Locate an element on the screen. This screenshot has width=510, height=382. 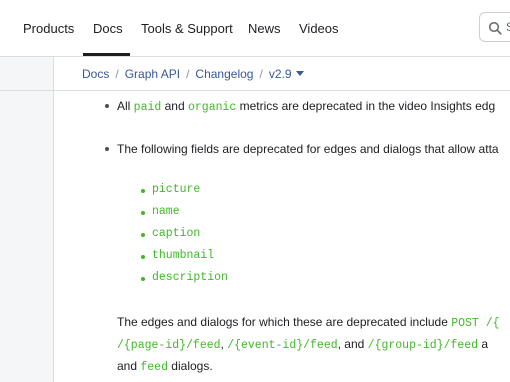
nav-tools-support: Tools & Support is located at coordinates (187, 28).